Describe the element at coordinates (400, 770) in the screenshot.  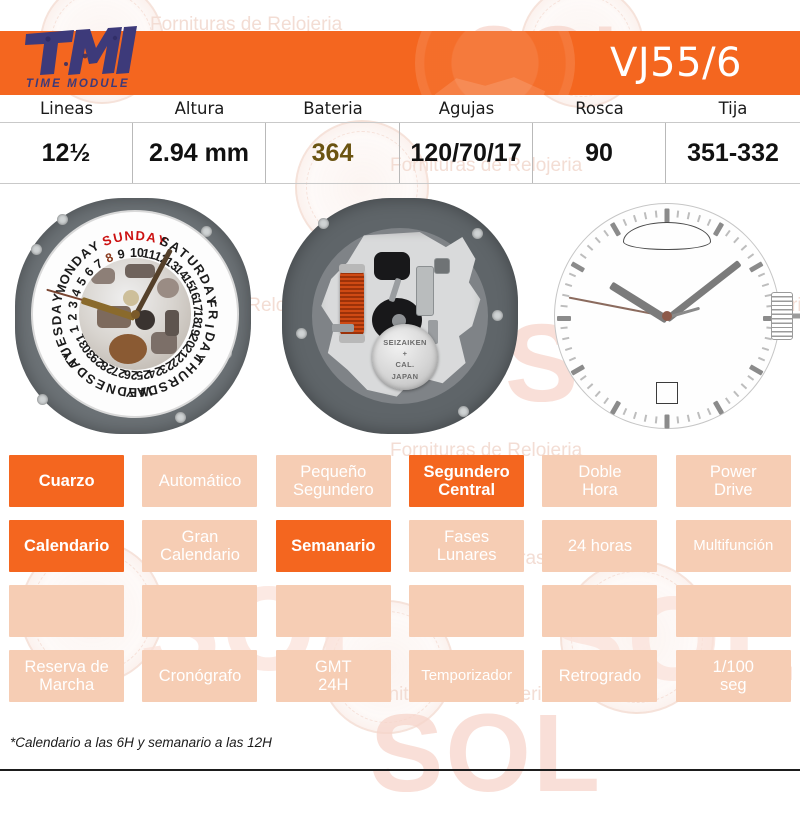
I see `bottom-rule` at that location.